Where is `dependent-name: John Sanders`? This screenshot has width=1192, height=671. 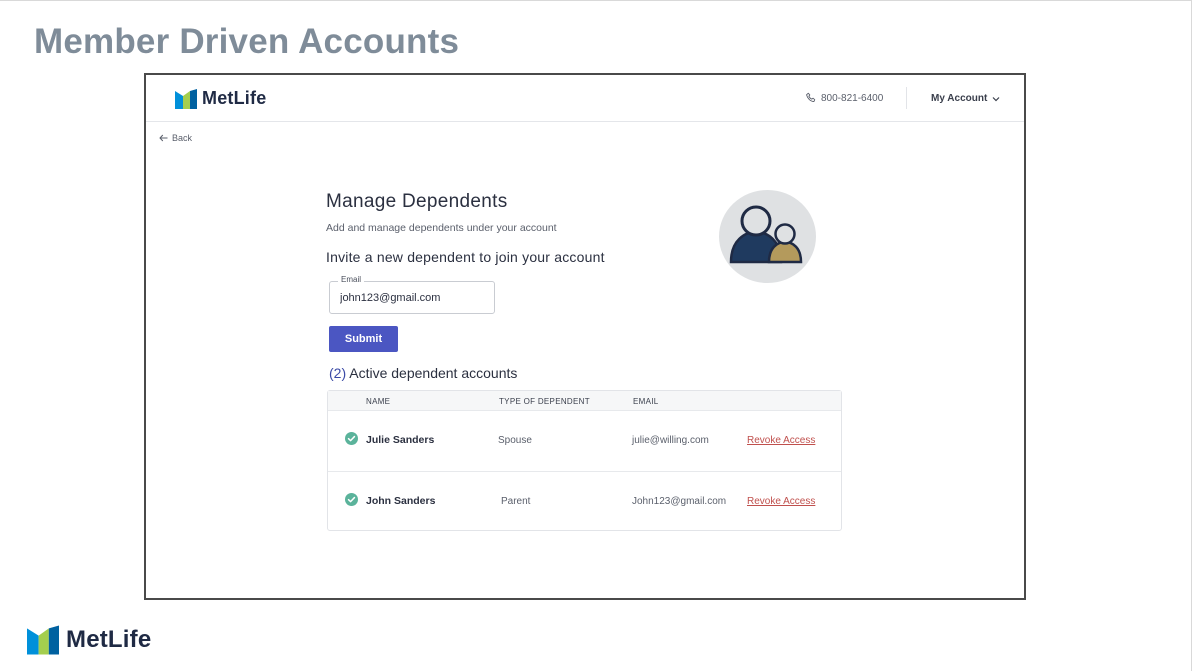
dependent-name: John Sanders is located at coordinates (401, 501).